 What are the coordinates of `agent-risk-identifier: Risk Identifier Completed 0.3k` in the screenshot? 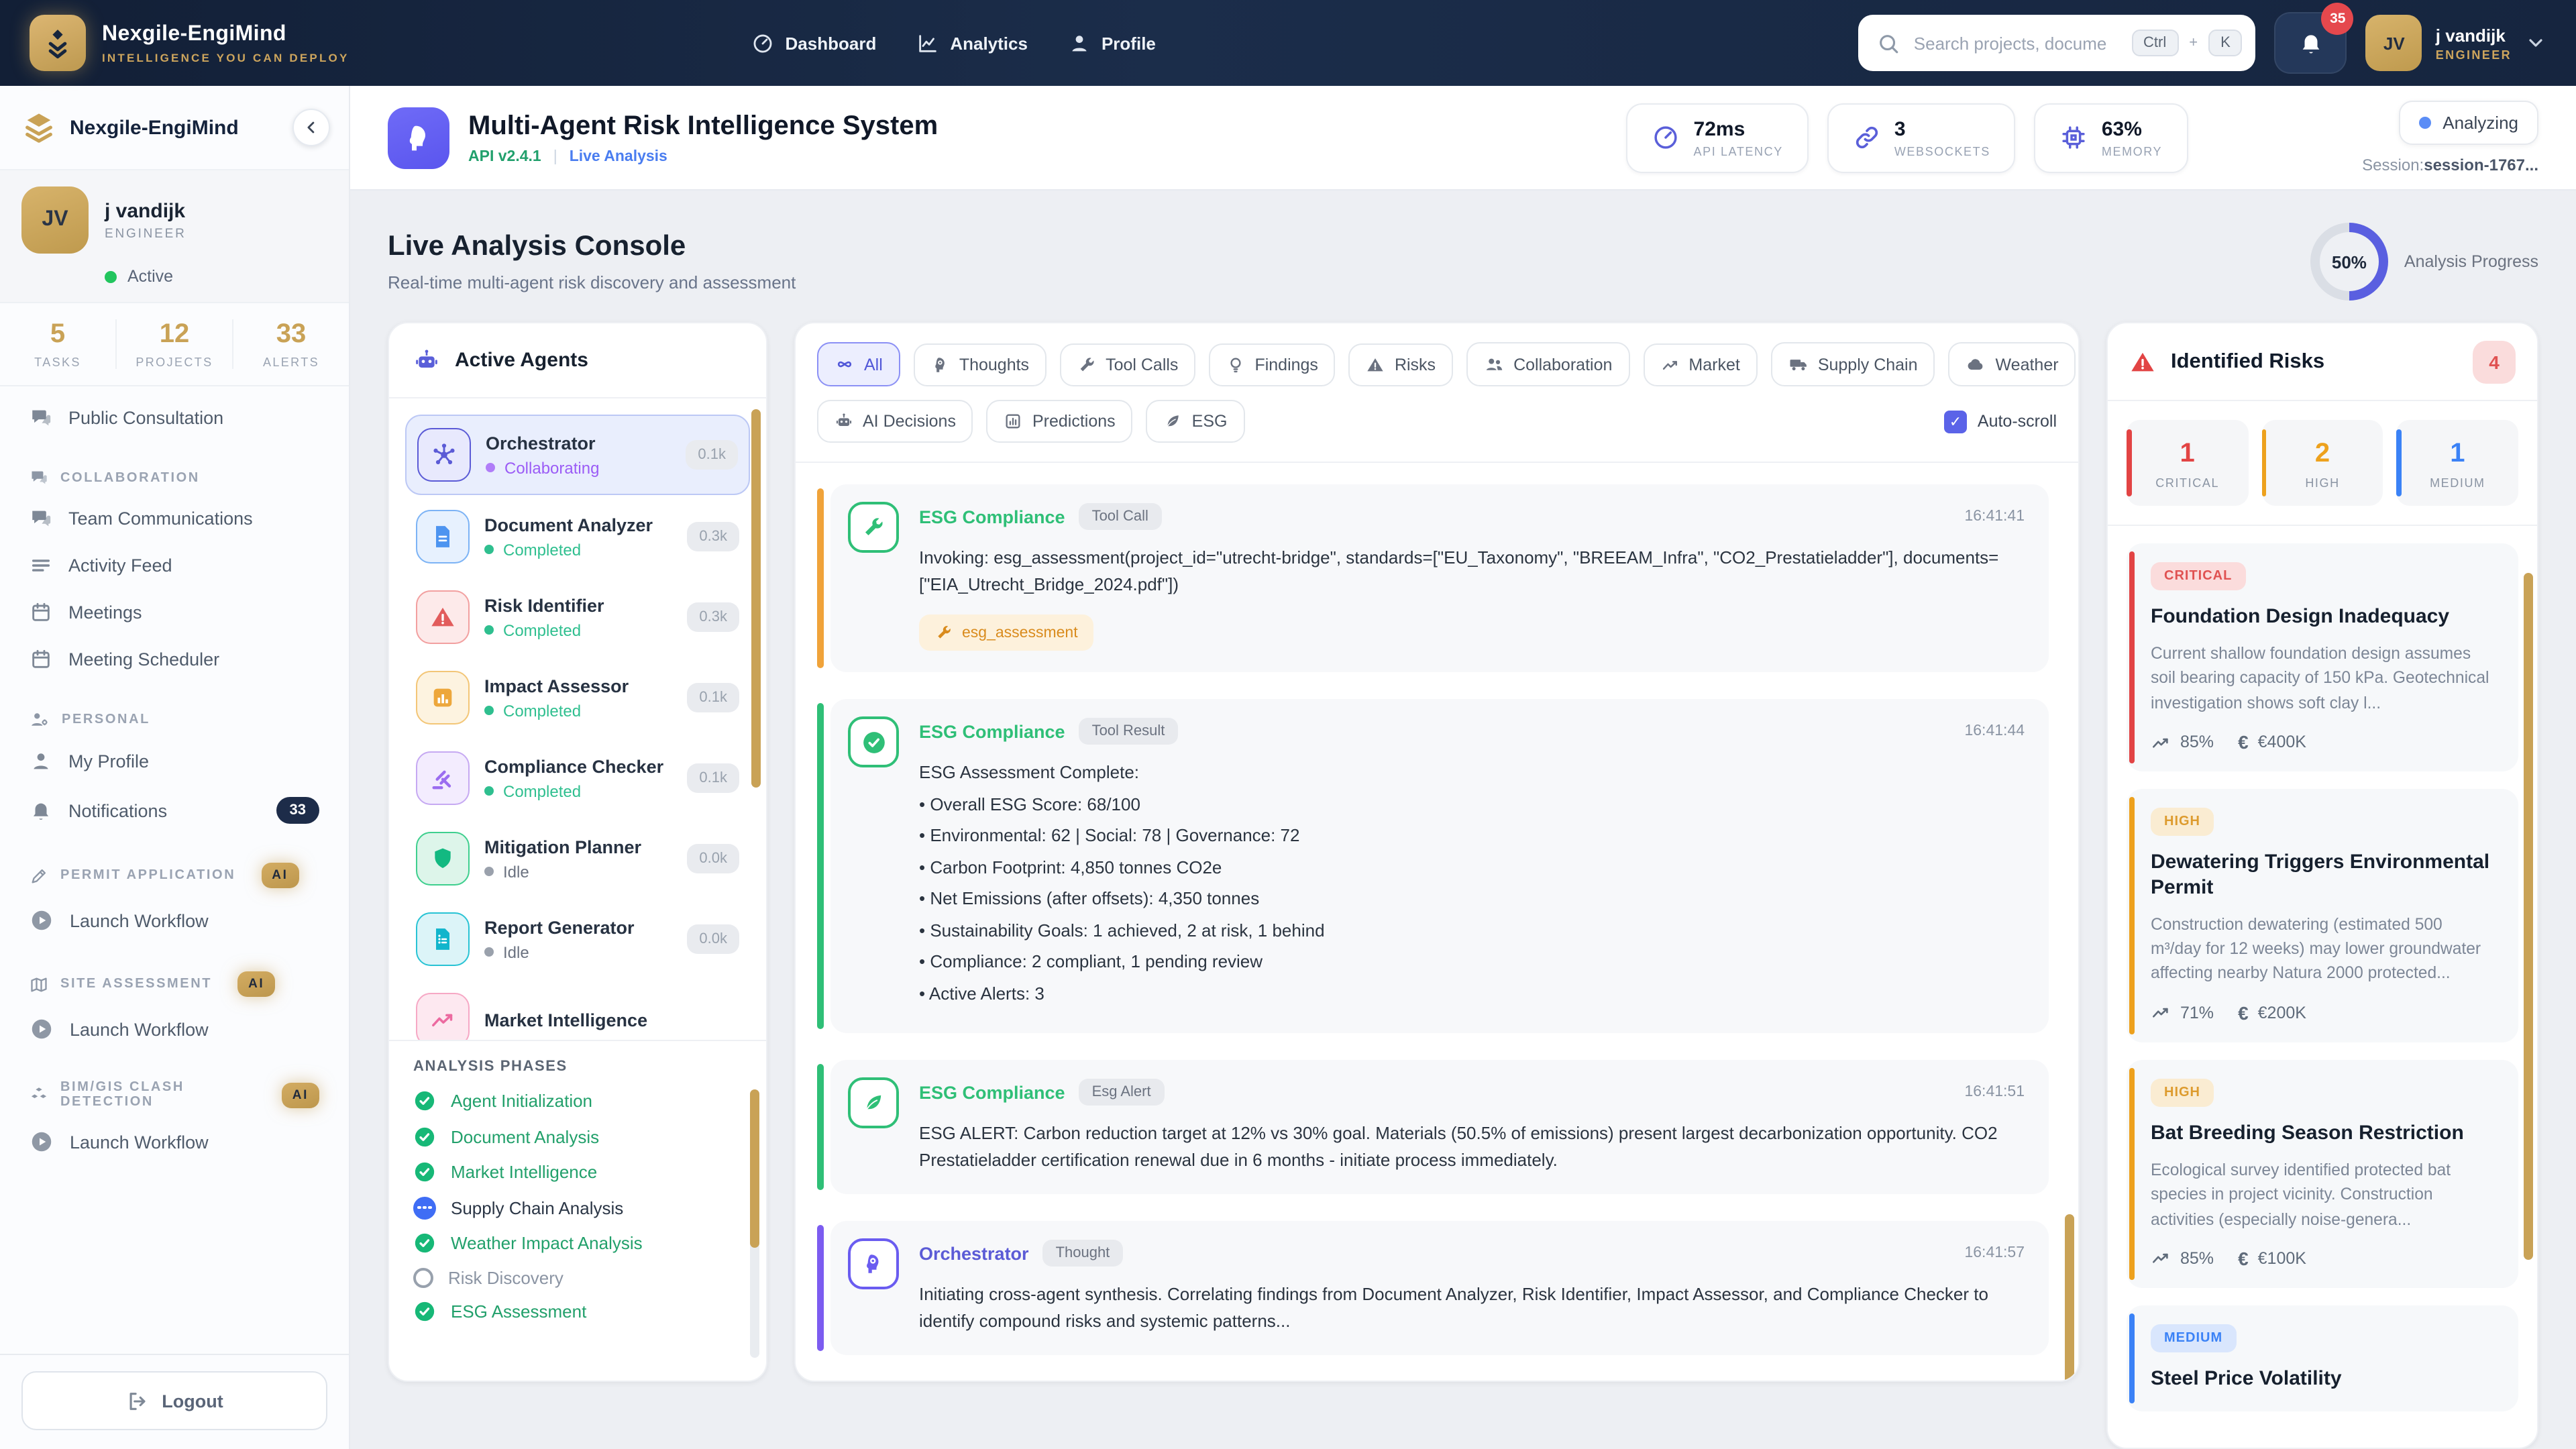 It's located at (577, 617).